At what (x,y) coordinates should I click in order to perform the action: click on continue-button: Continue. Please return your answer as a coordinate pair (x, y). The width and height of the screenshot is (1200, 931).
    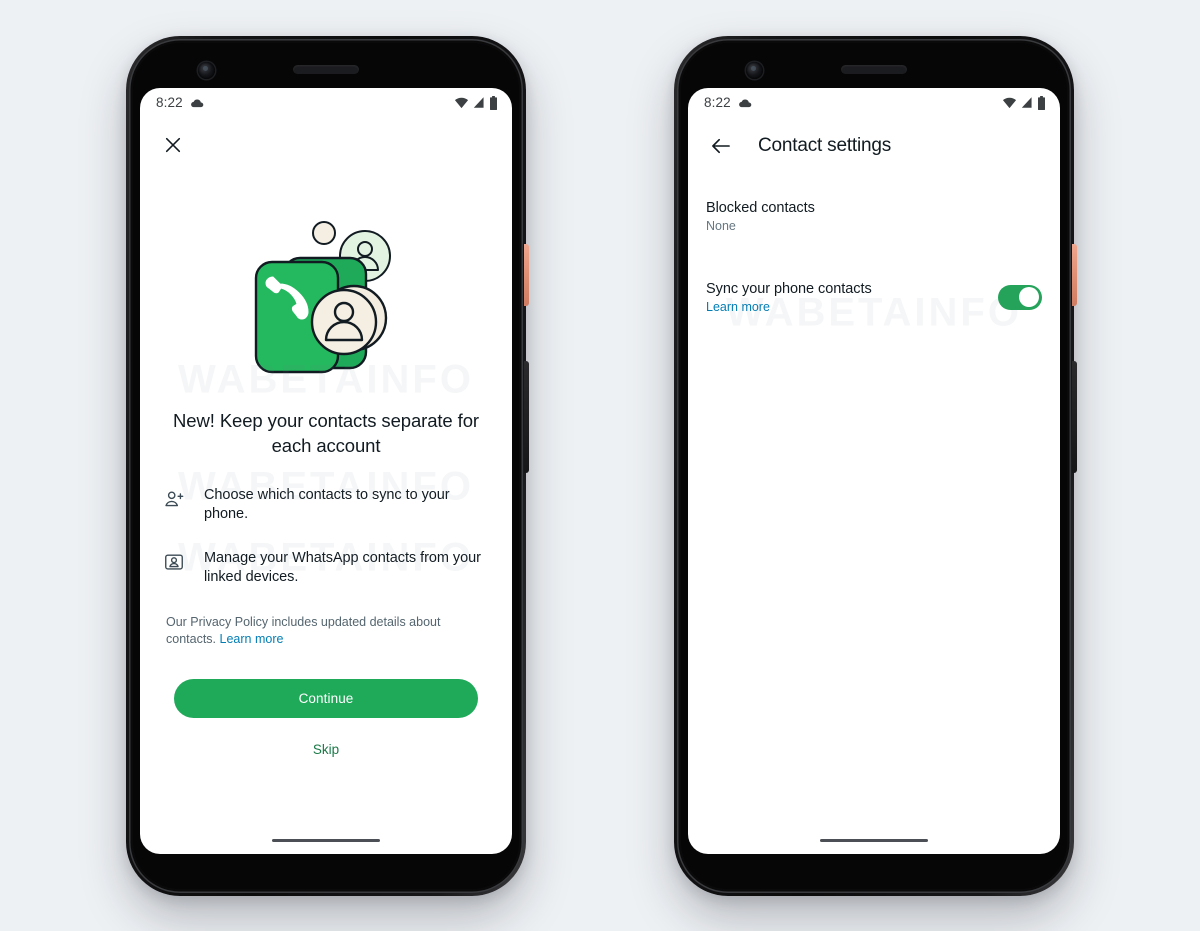
    Looking at the image, I should click on (326, 698).